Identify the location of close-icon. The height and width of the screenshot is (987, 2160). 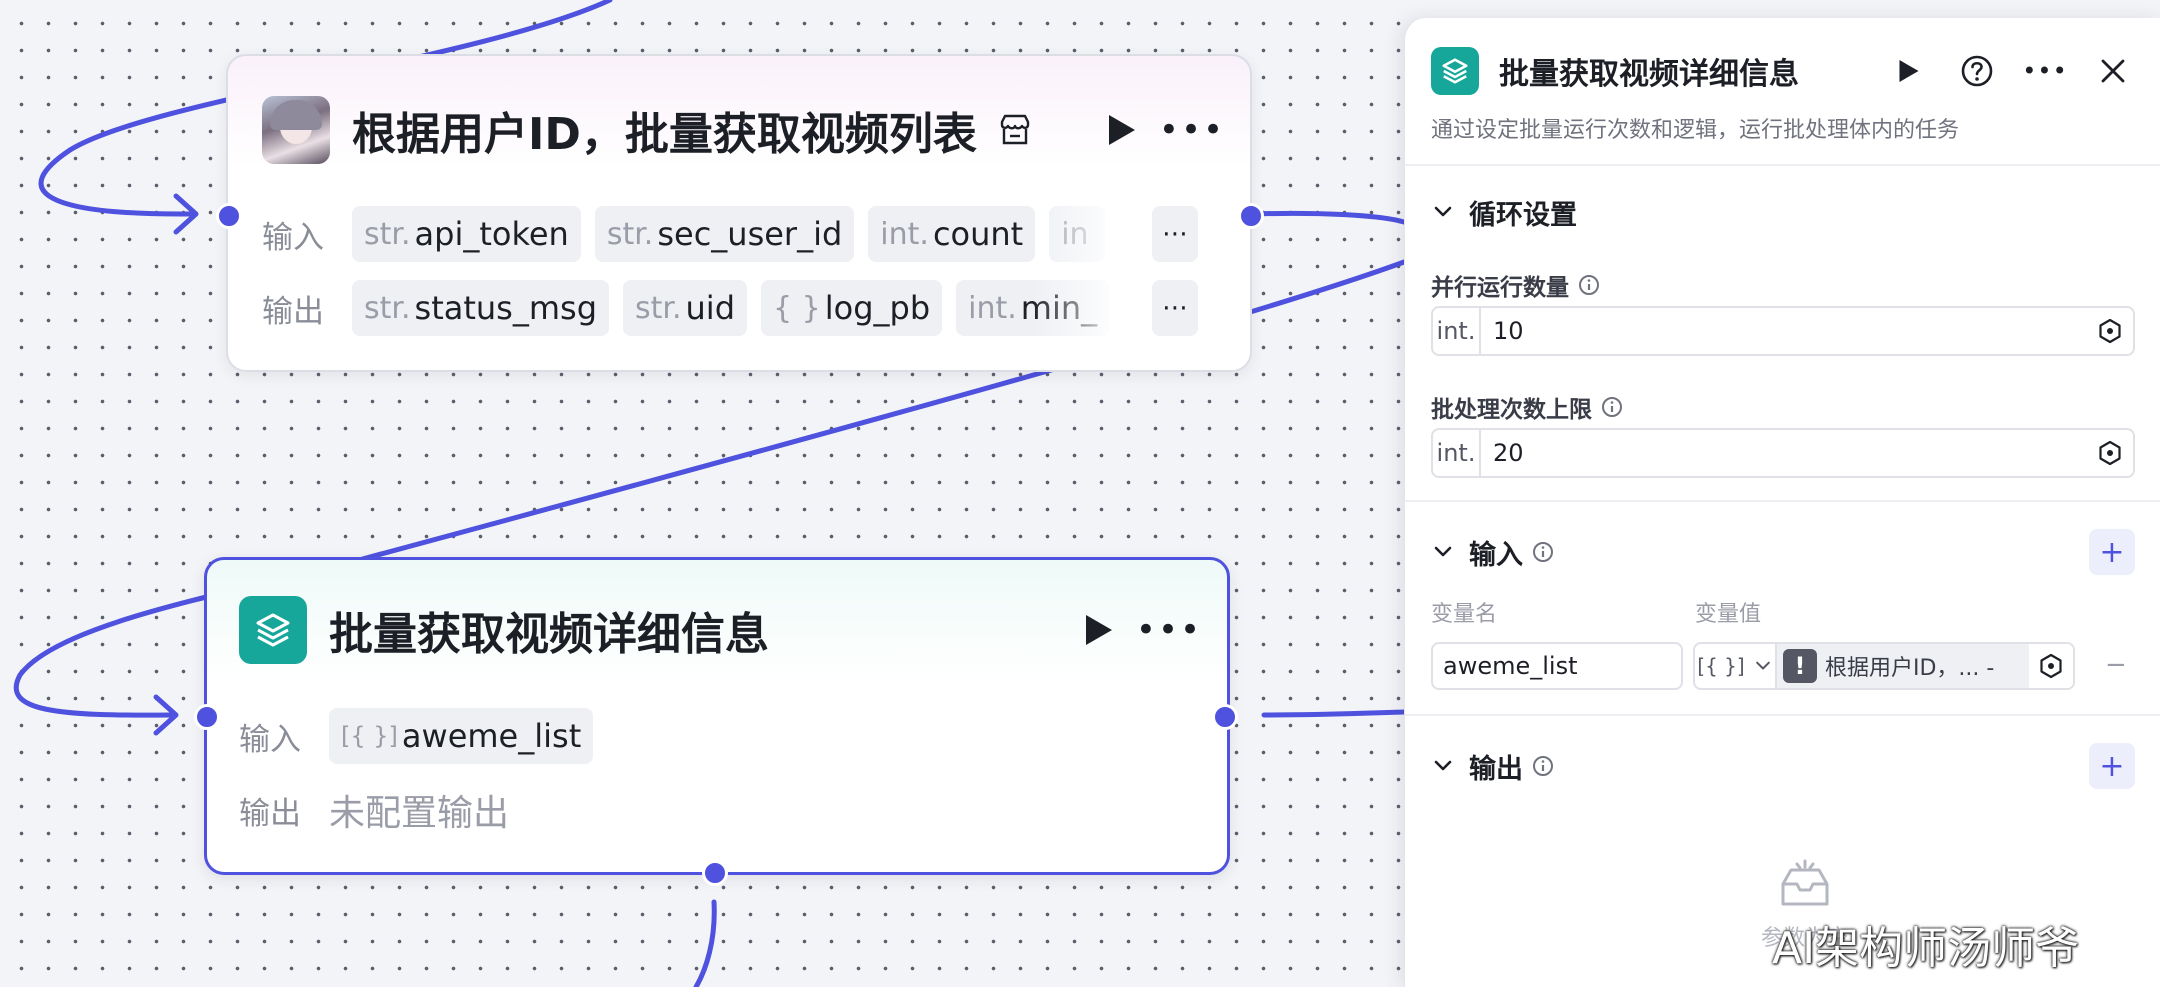
(2113, 71).